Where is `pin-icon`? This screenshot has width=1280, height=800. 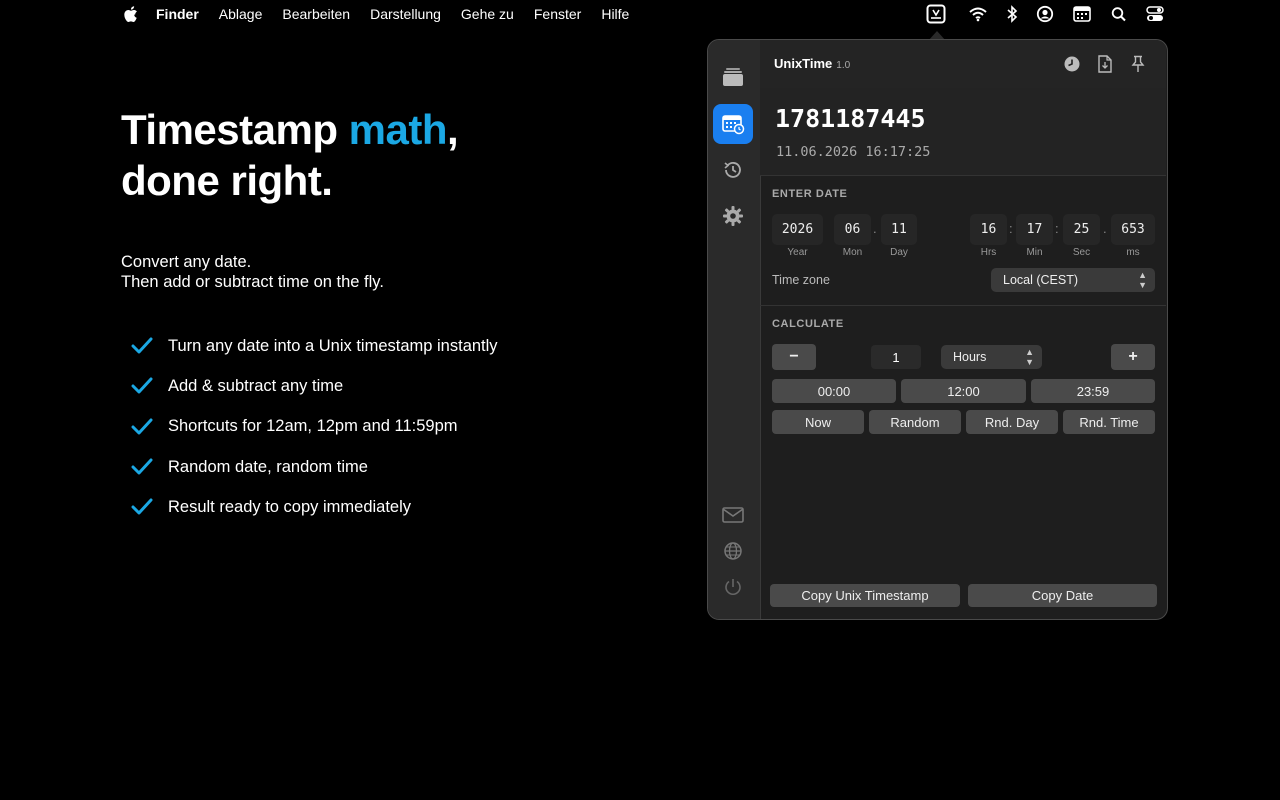
pin-icon is located at coordinates (1138, 64).